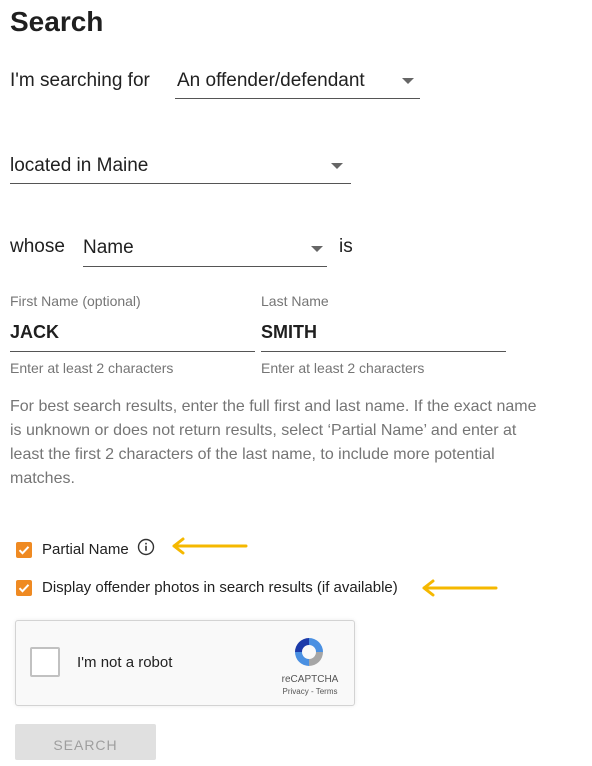  I want to click on recaptcha-brand: reCAPTCHA, so click(310, 679).